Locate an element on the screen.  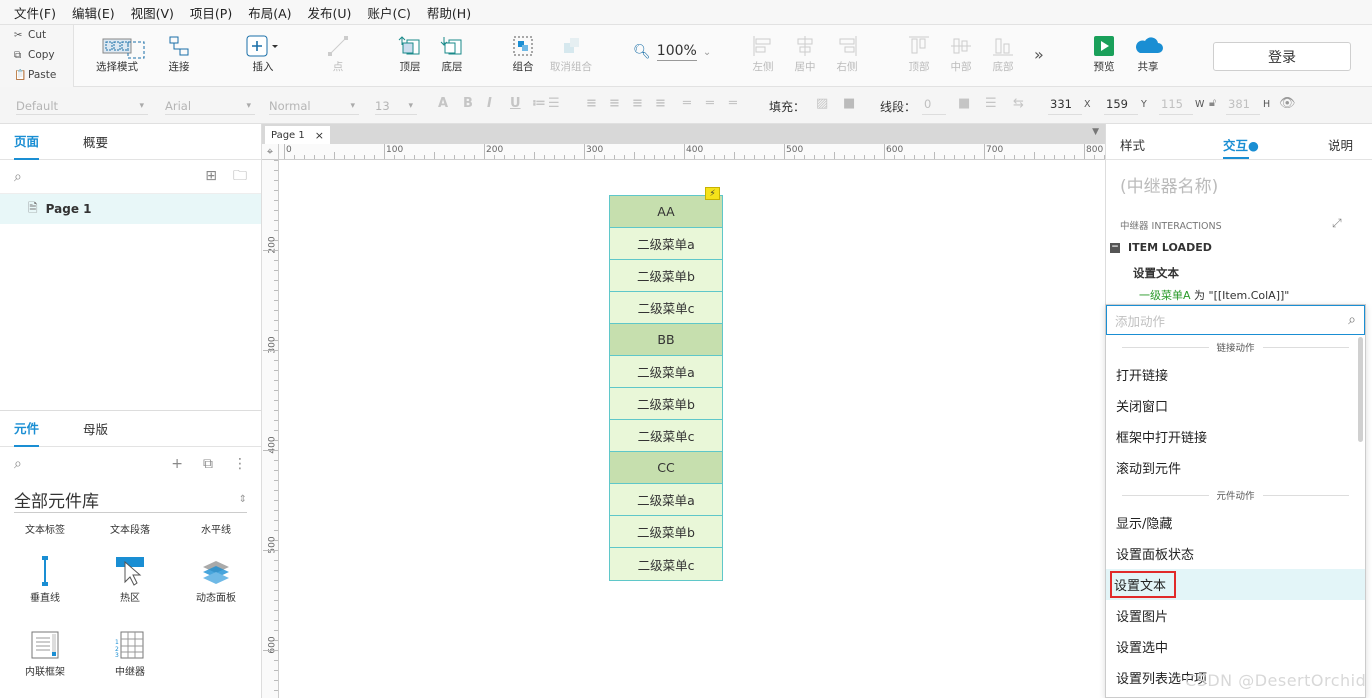
bold-icon: B is located at coordinates (468, 103).